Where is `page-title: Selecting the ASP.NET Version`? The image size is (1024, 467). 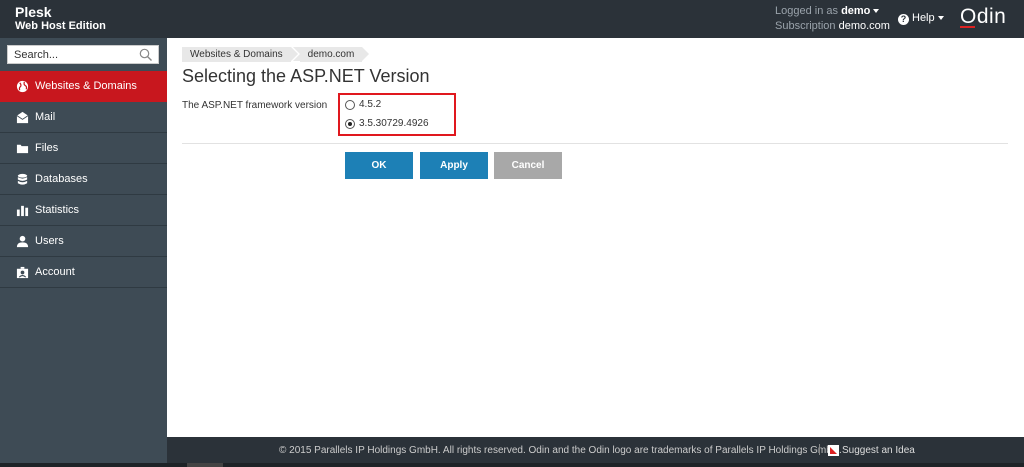 page-title: Selecting the ASP.NET Version is located at coordinates (306, 76).